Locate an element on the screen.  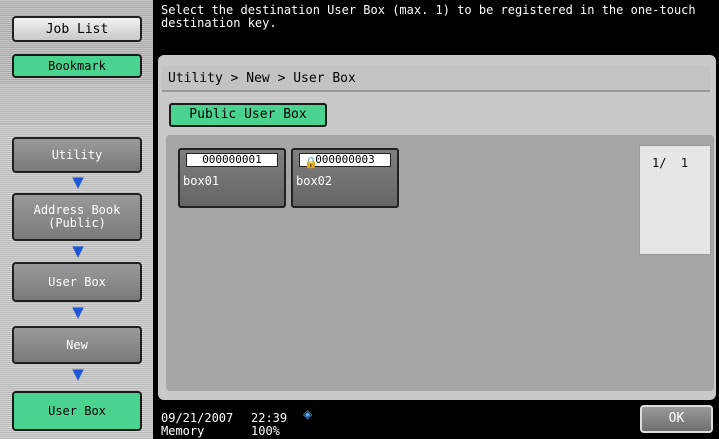
network-icon: ◈ is located at coordinates (308, 414).